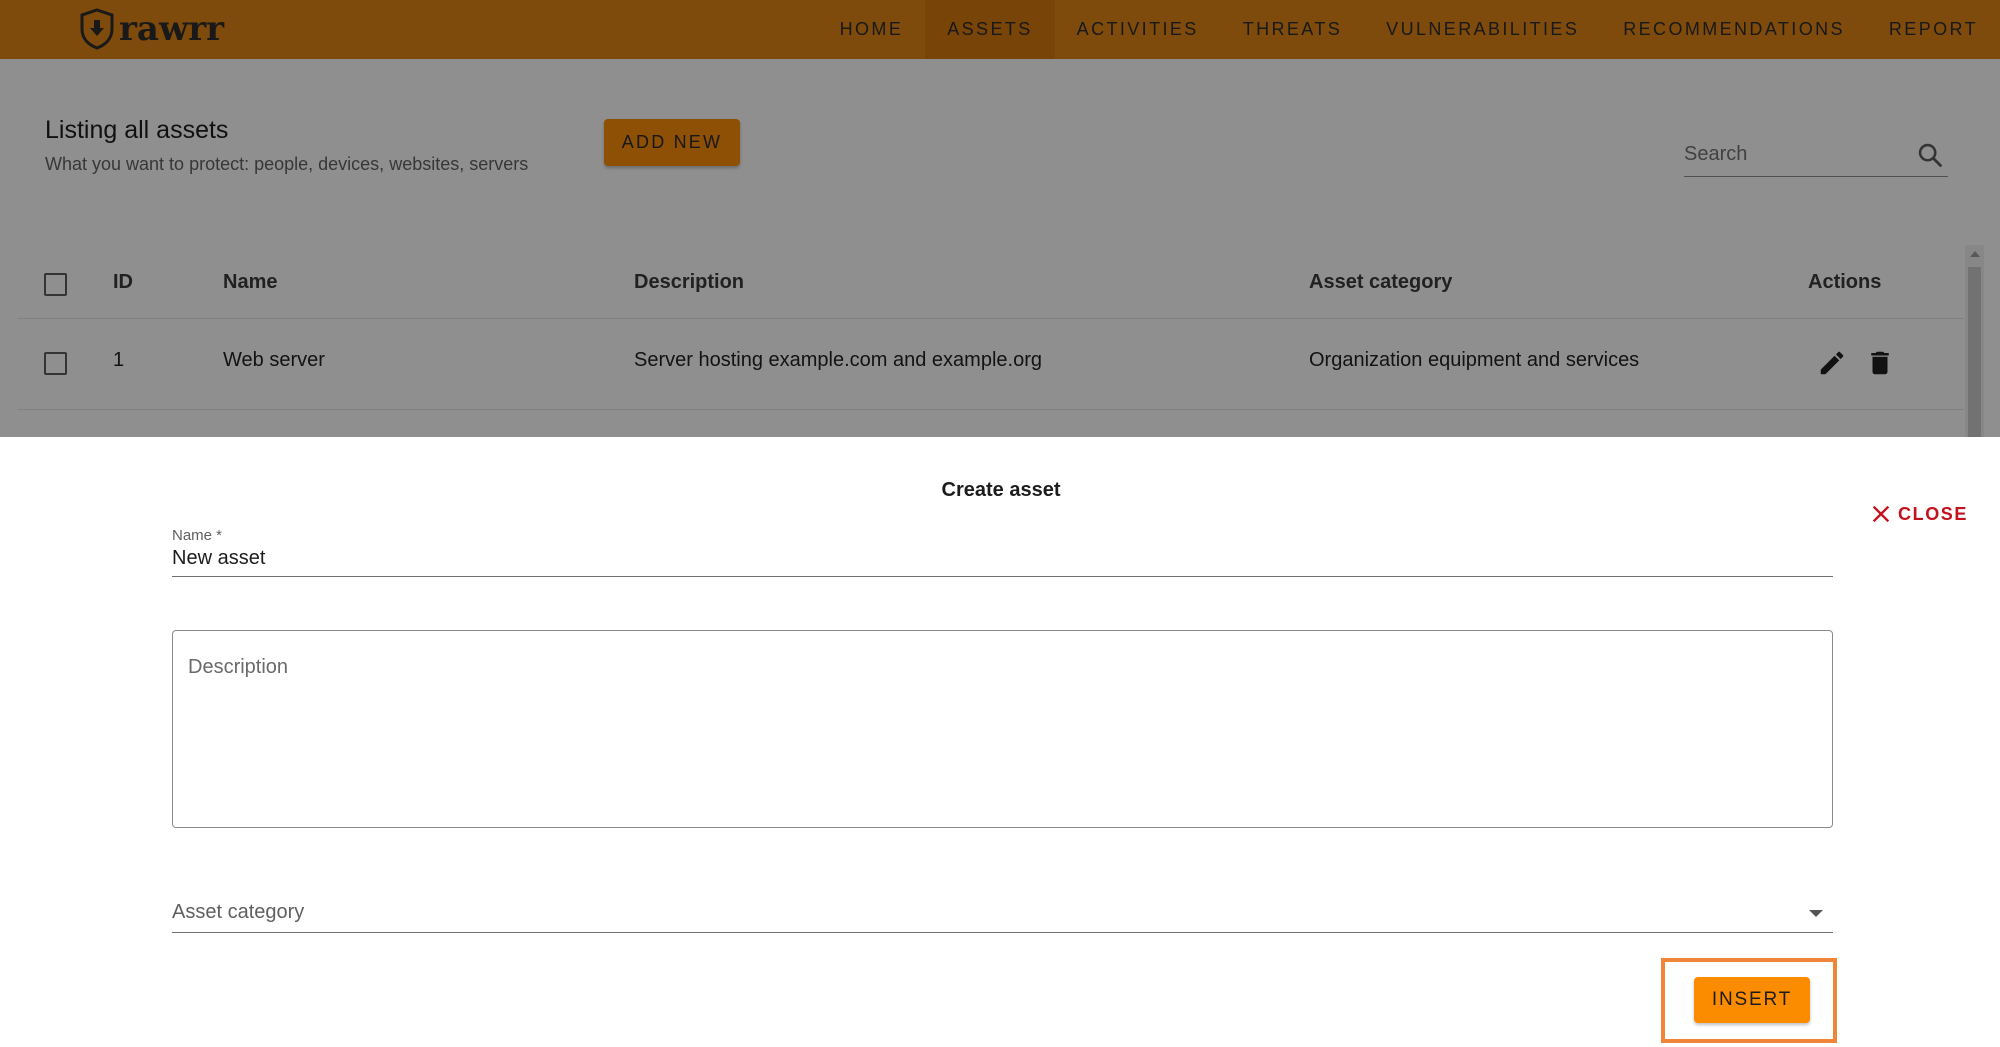  What do you see at coordinates (1832, 363) in the screenshot?
I see `edit-icon` at bounding box center [1832, 363].